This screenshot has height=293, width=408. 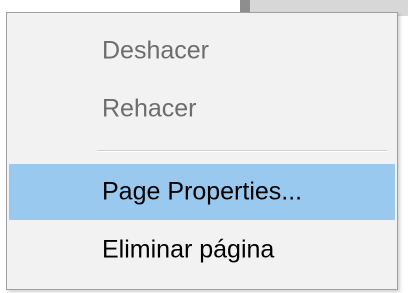 What do you see at coordinates (149, 108) in the screenshot?
I see `menu-item-redo-label: Rehacer` at bounding box center [149, 108].